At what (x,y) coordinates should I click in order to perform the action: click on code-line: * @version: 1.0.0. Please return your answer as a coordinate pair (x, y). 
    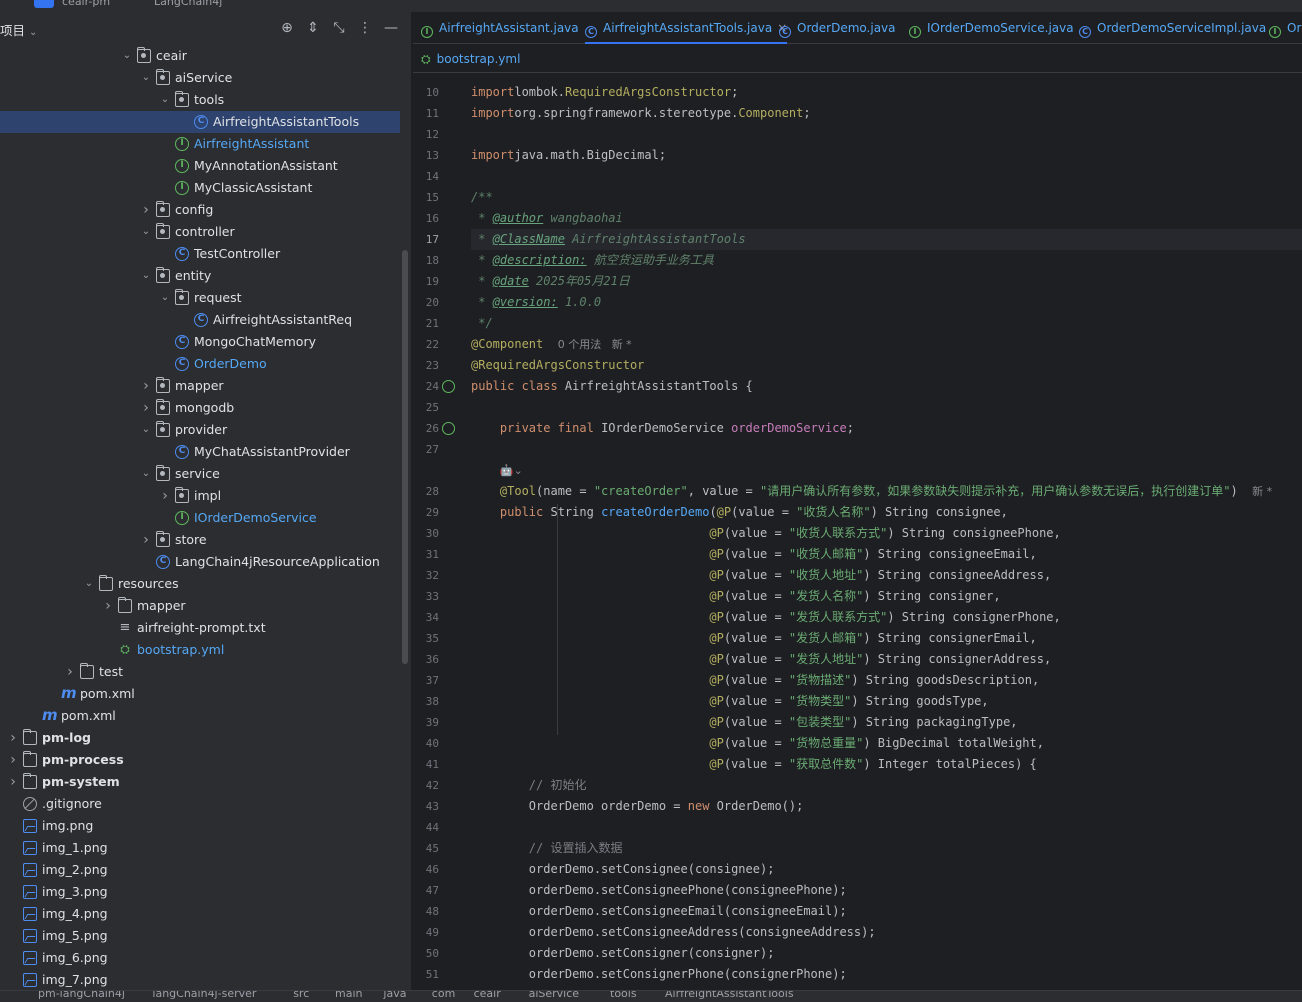
    Looking at the image, I should click on (886, 302).